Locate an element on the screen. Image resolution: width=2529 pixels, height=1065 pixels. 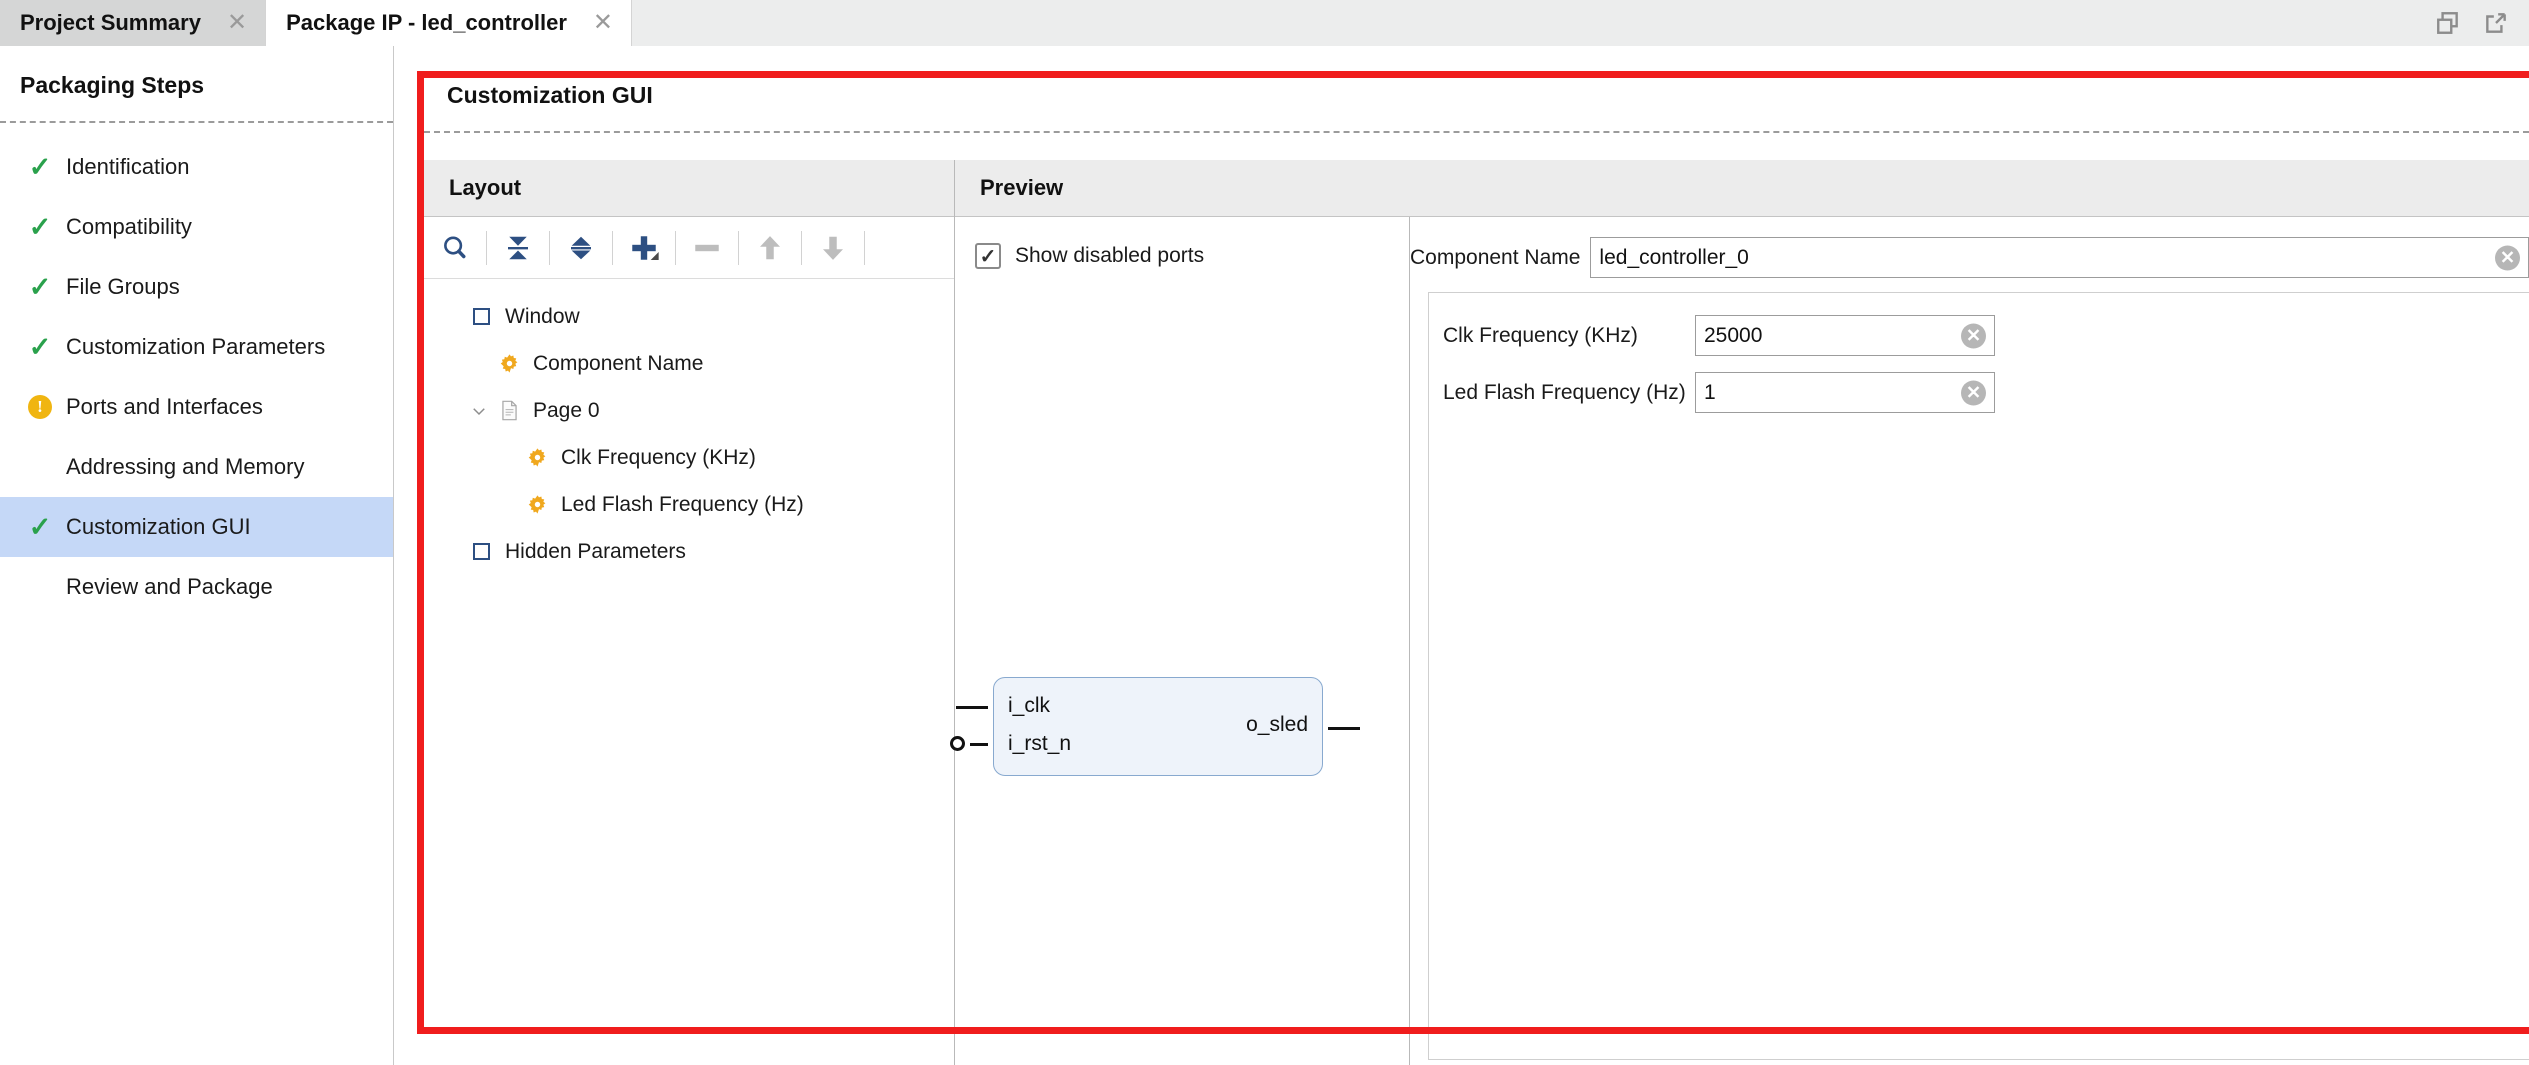
parameter-row: Clk Frequency (KHz) 25000 ✕ is located at coordinates (1979, 335).